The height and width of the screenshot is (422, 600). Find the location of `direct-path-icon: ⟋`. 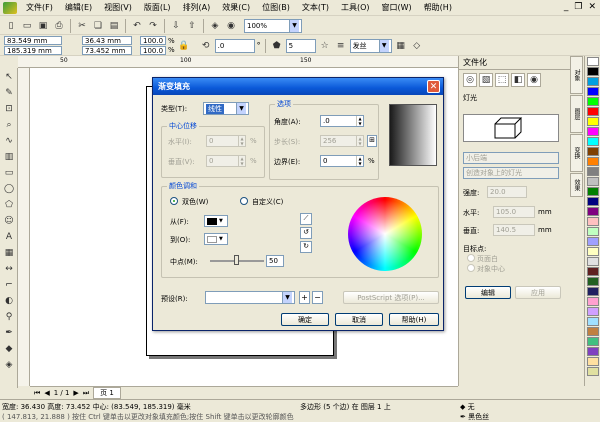

direct-path-icon: ⟋ is located at coordinates (306, 219).